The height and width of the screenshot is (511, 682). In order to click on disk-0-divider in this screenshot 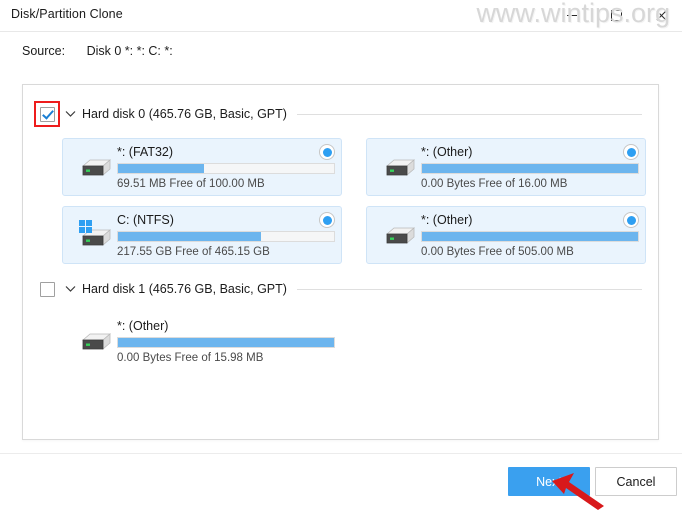, I will do `click(469, 114)`.